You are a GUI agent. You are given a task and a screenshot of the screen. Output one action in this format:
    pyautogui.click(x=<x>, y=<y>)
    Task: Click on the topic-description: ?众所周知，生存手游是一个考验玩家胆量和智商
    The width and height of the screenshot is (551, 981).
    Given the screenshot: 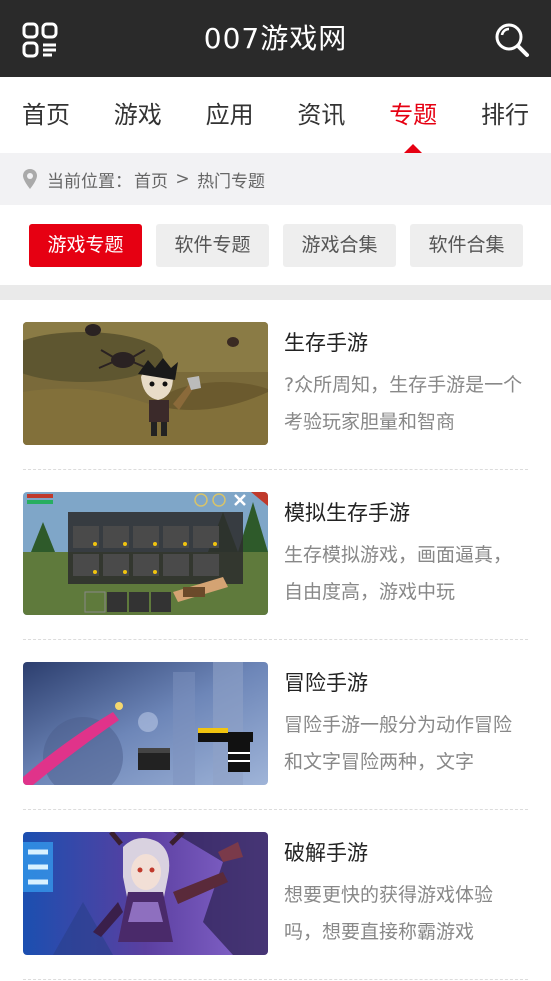 What is the action you would take?
    pyautogui.click(x=403, y=403)
    